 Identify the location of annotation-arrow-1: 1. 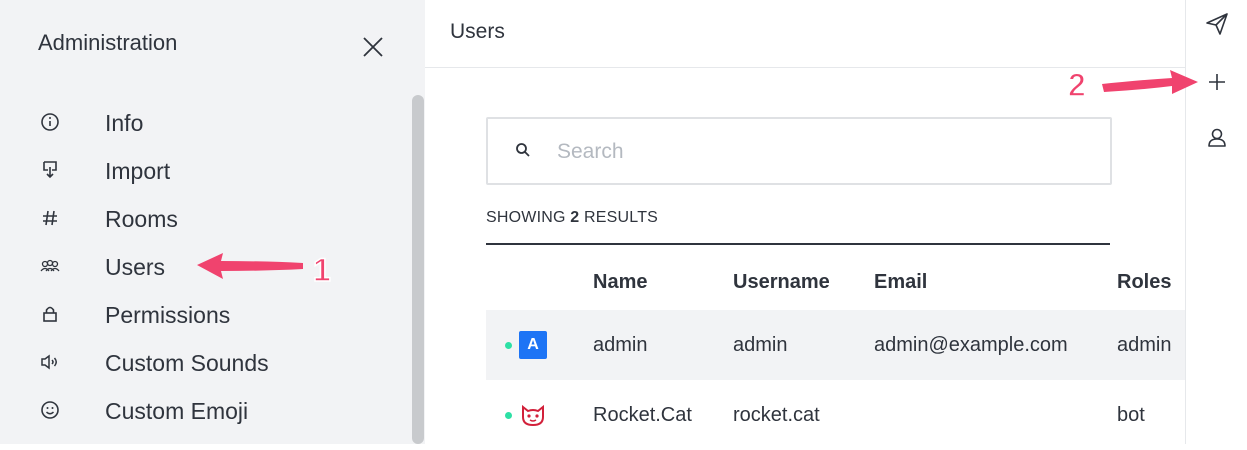
(264, 270).